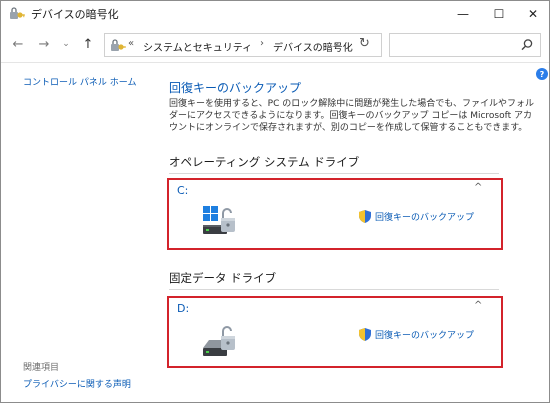  I want to click on title-bar: デバイスの暗号化 — ☐ ✕, so click(275, 14).